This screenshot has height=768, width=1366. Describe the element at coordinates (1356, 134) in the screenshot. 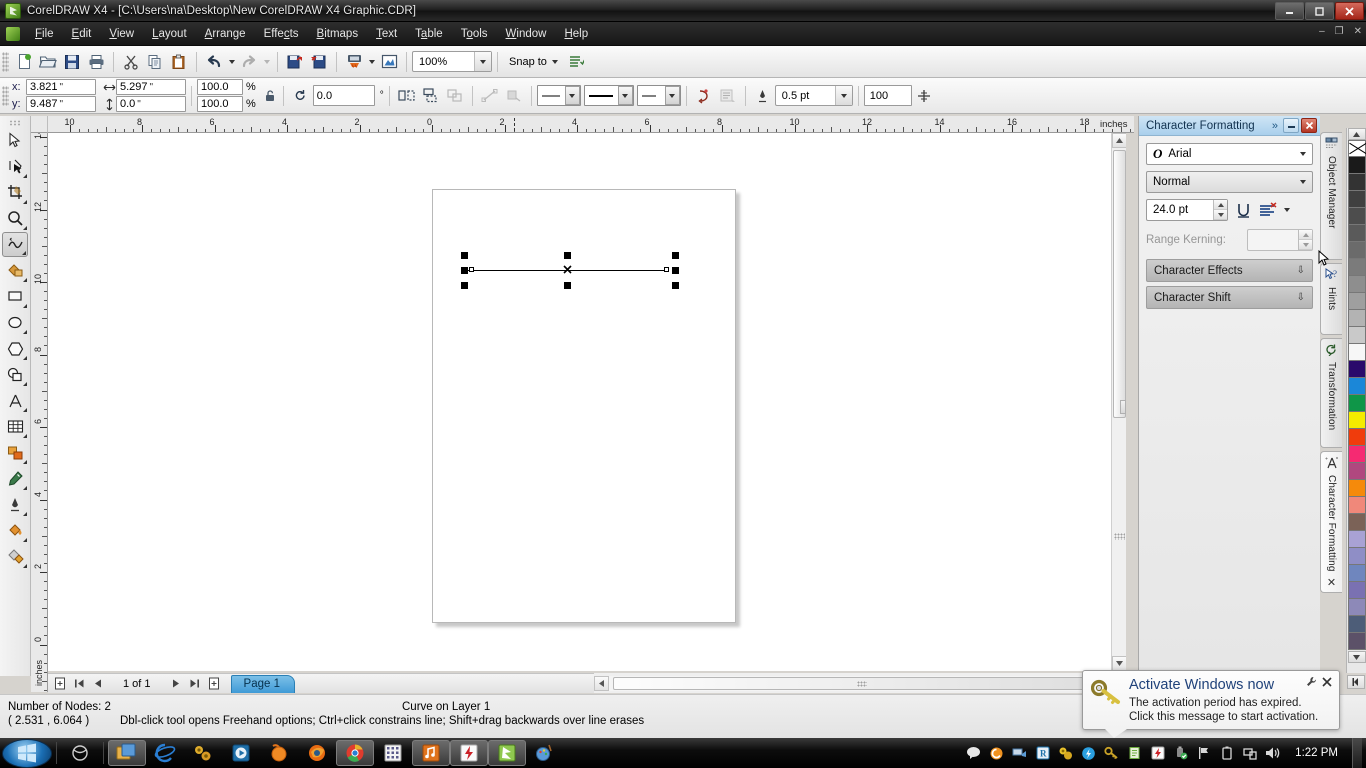

I see `palette-scroll-up-button` at that location.